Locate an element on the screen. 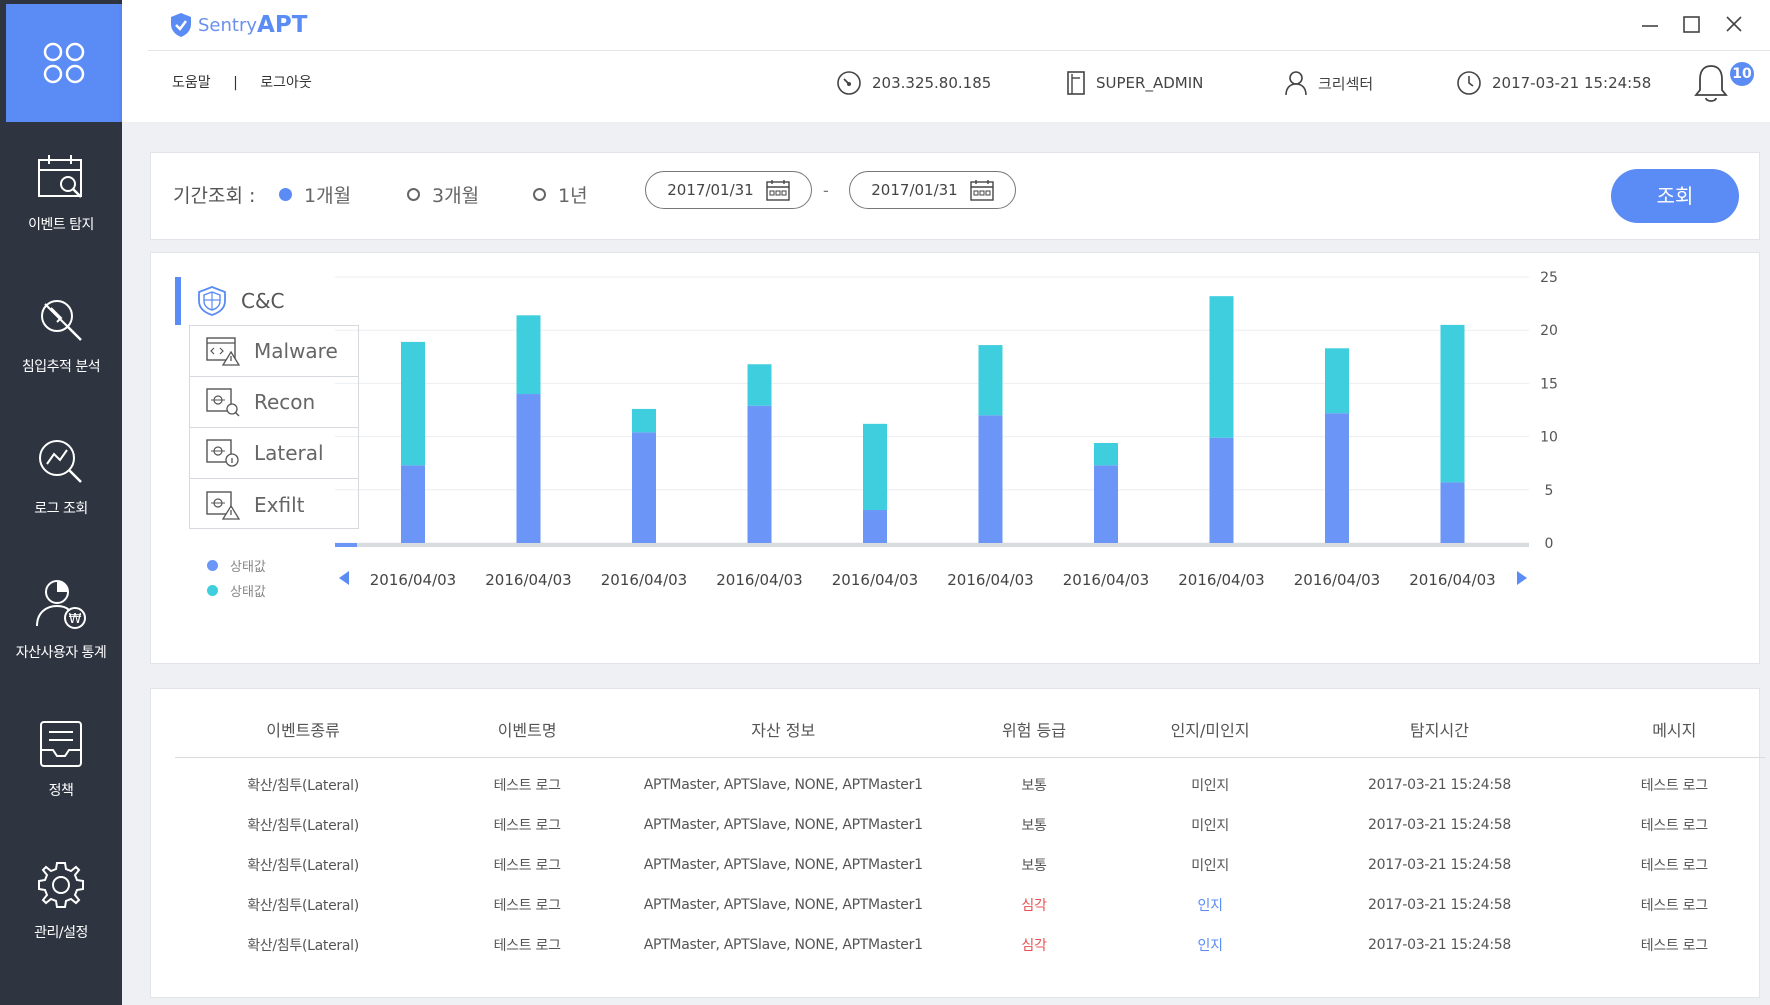 The width and height of the screenshot is (1770, 1005). date-range-dash: - is located at coordinates (826, 190).